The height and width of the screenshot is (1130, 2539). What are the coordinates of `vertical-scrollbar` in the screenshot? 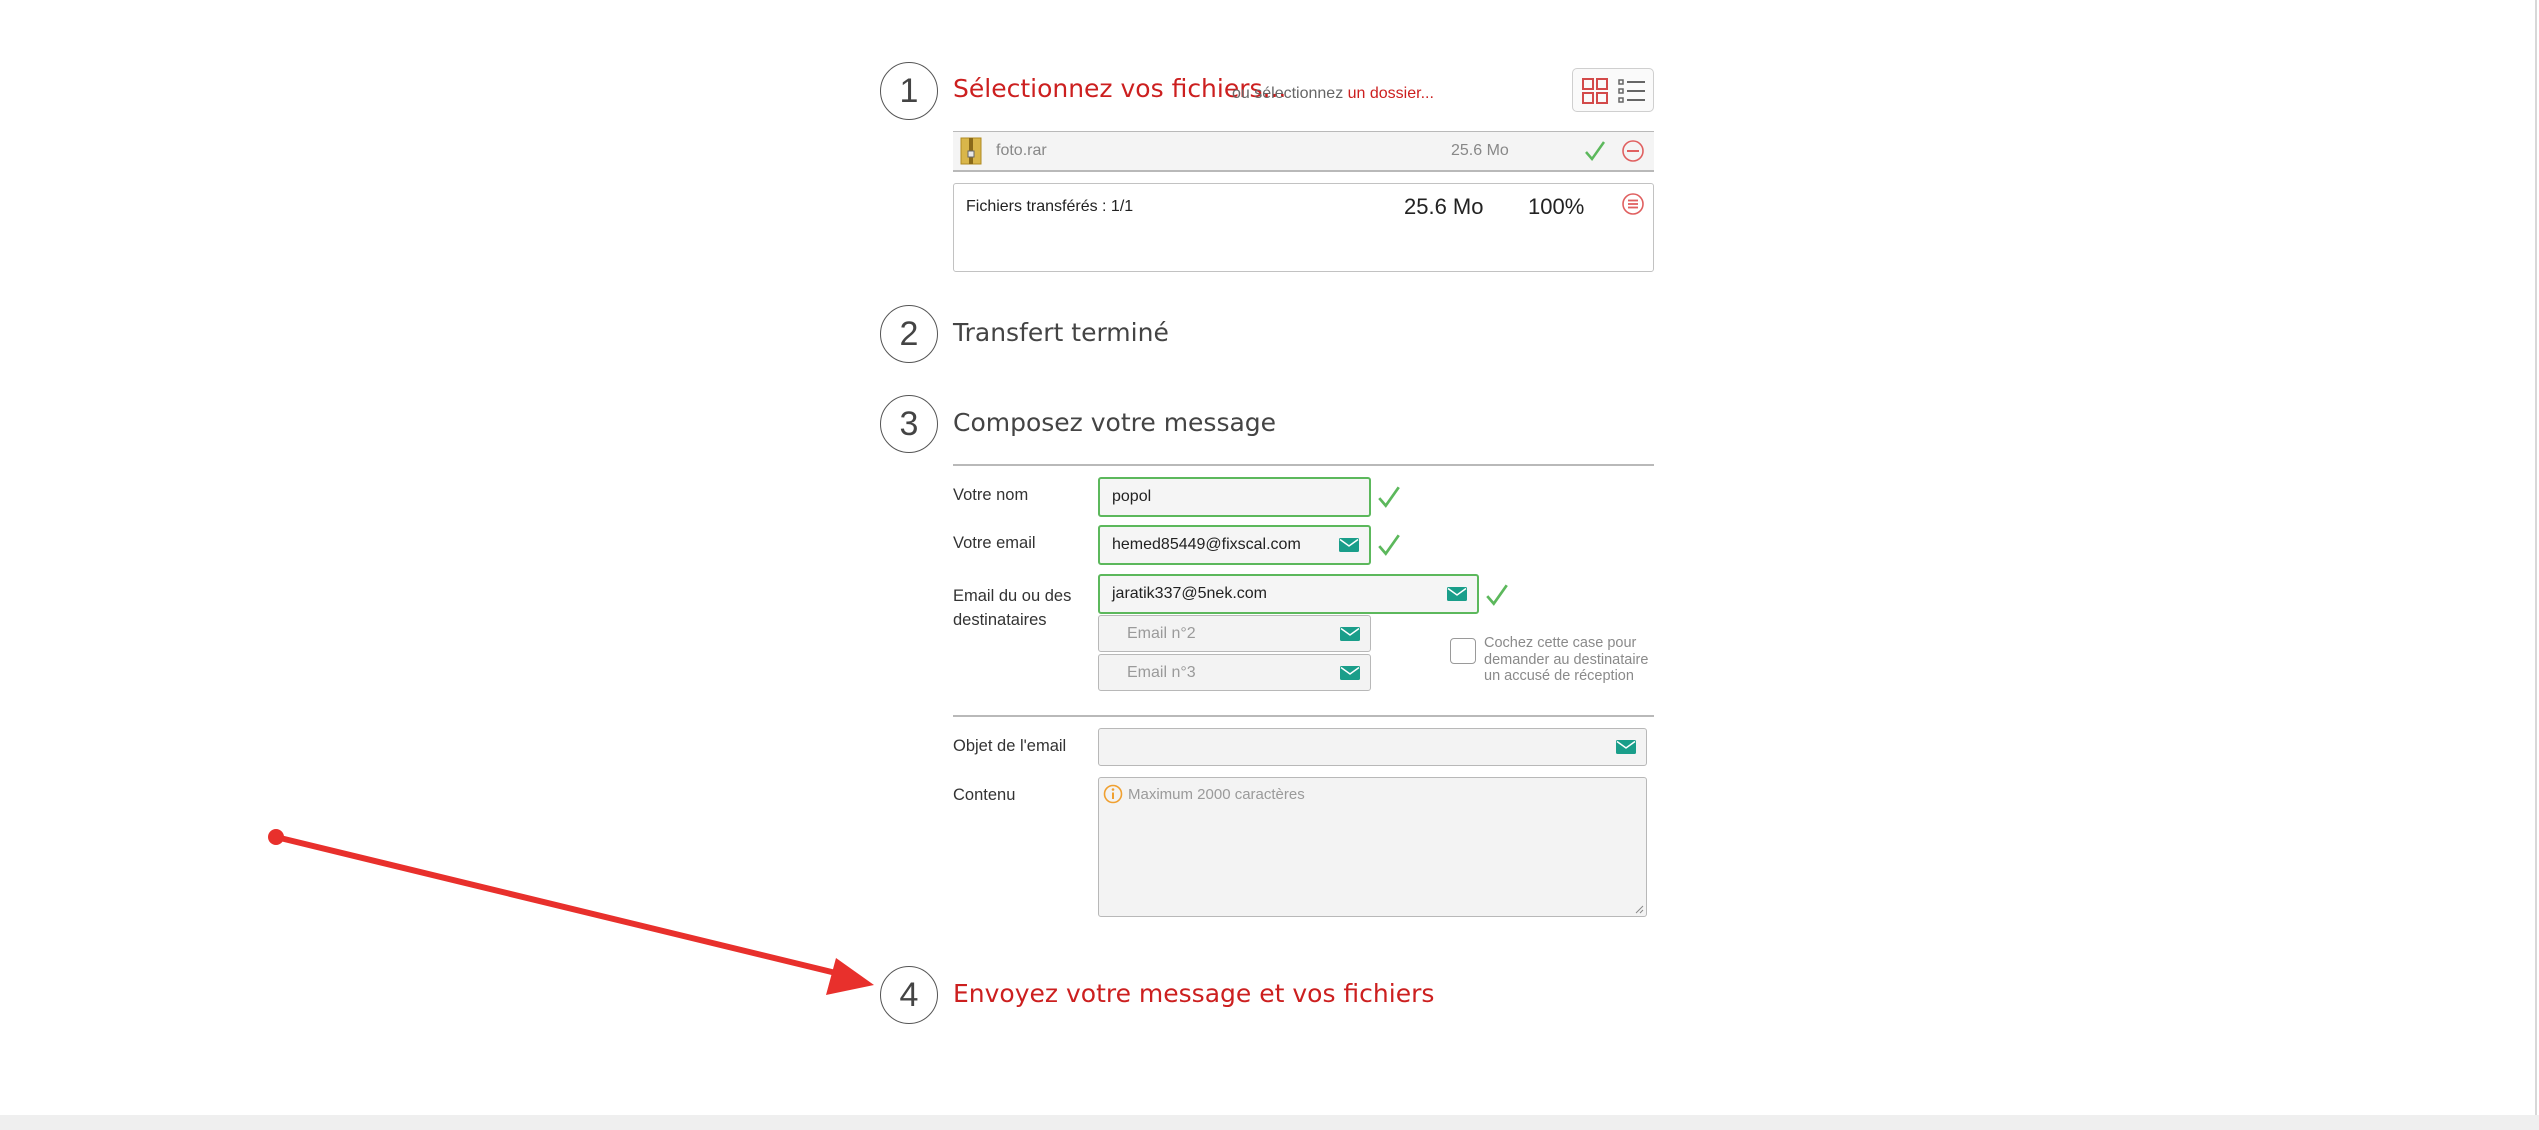 It's located at (2536, 557).